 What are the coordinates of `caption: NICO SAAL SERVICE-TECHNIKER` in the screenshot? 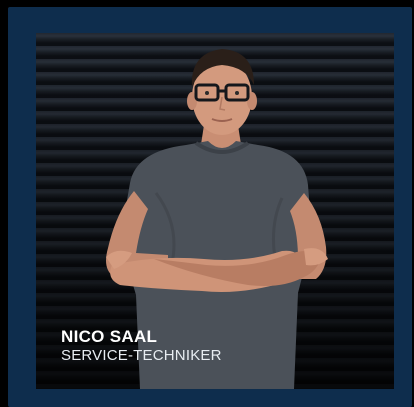 It's located at (141, 346).